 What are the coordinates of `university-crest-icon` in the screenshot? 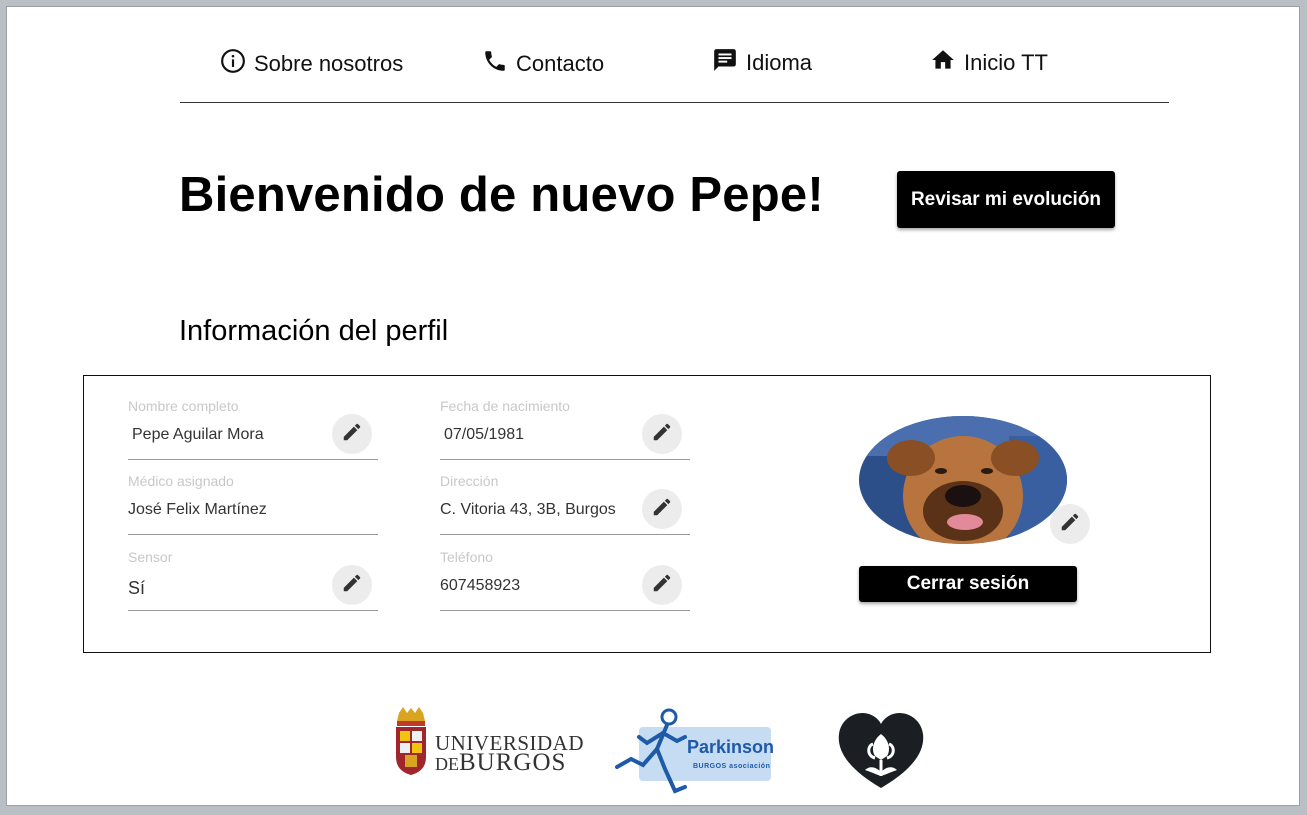 It's located at (411, 741).